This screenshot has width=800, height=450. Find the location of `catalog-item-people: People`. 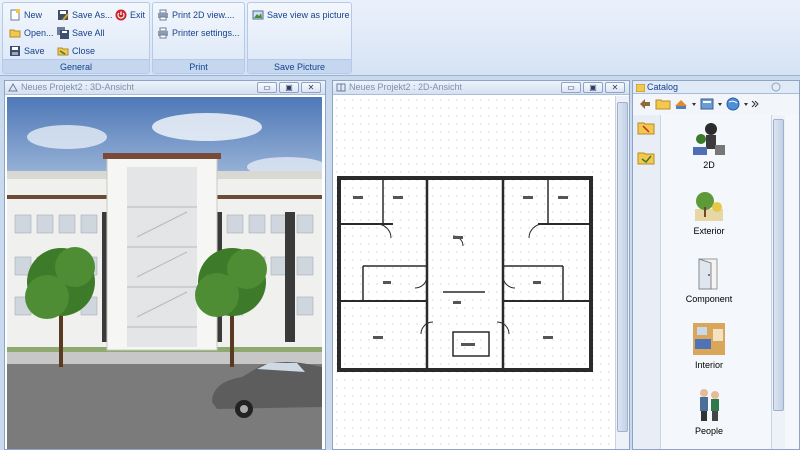

catalog-item-people: People is located at coordinates (709, 411).